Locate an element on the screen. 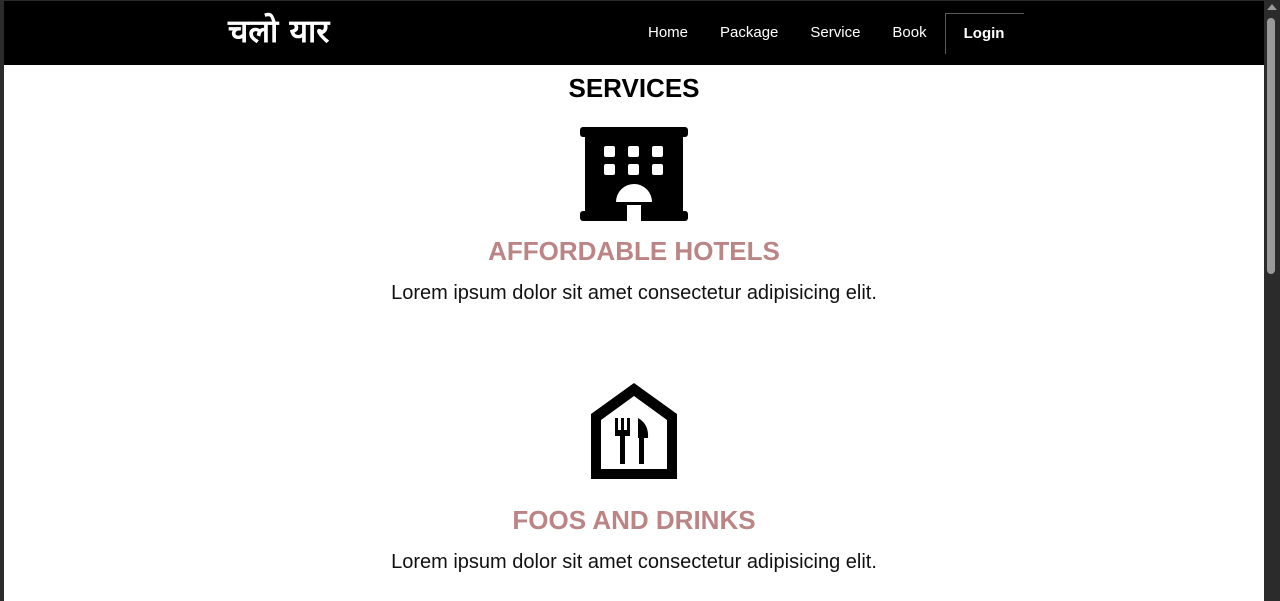  navbar: चलो यार Home Package Service Book Login is located at coordinates (634, 33).